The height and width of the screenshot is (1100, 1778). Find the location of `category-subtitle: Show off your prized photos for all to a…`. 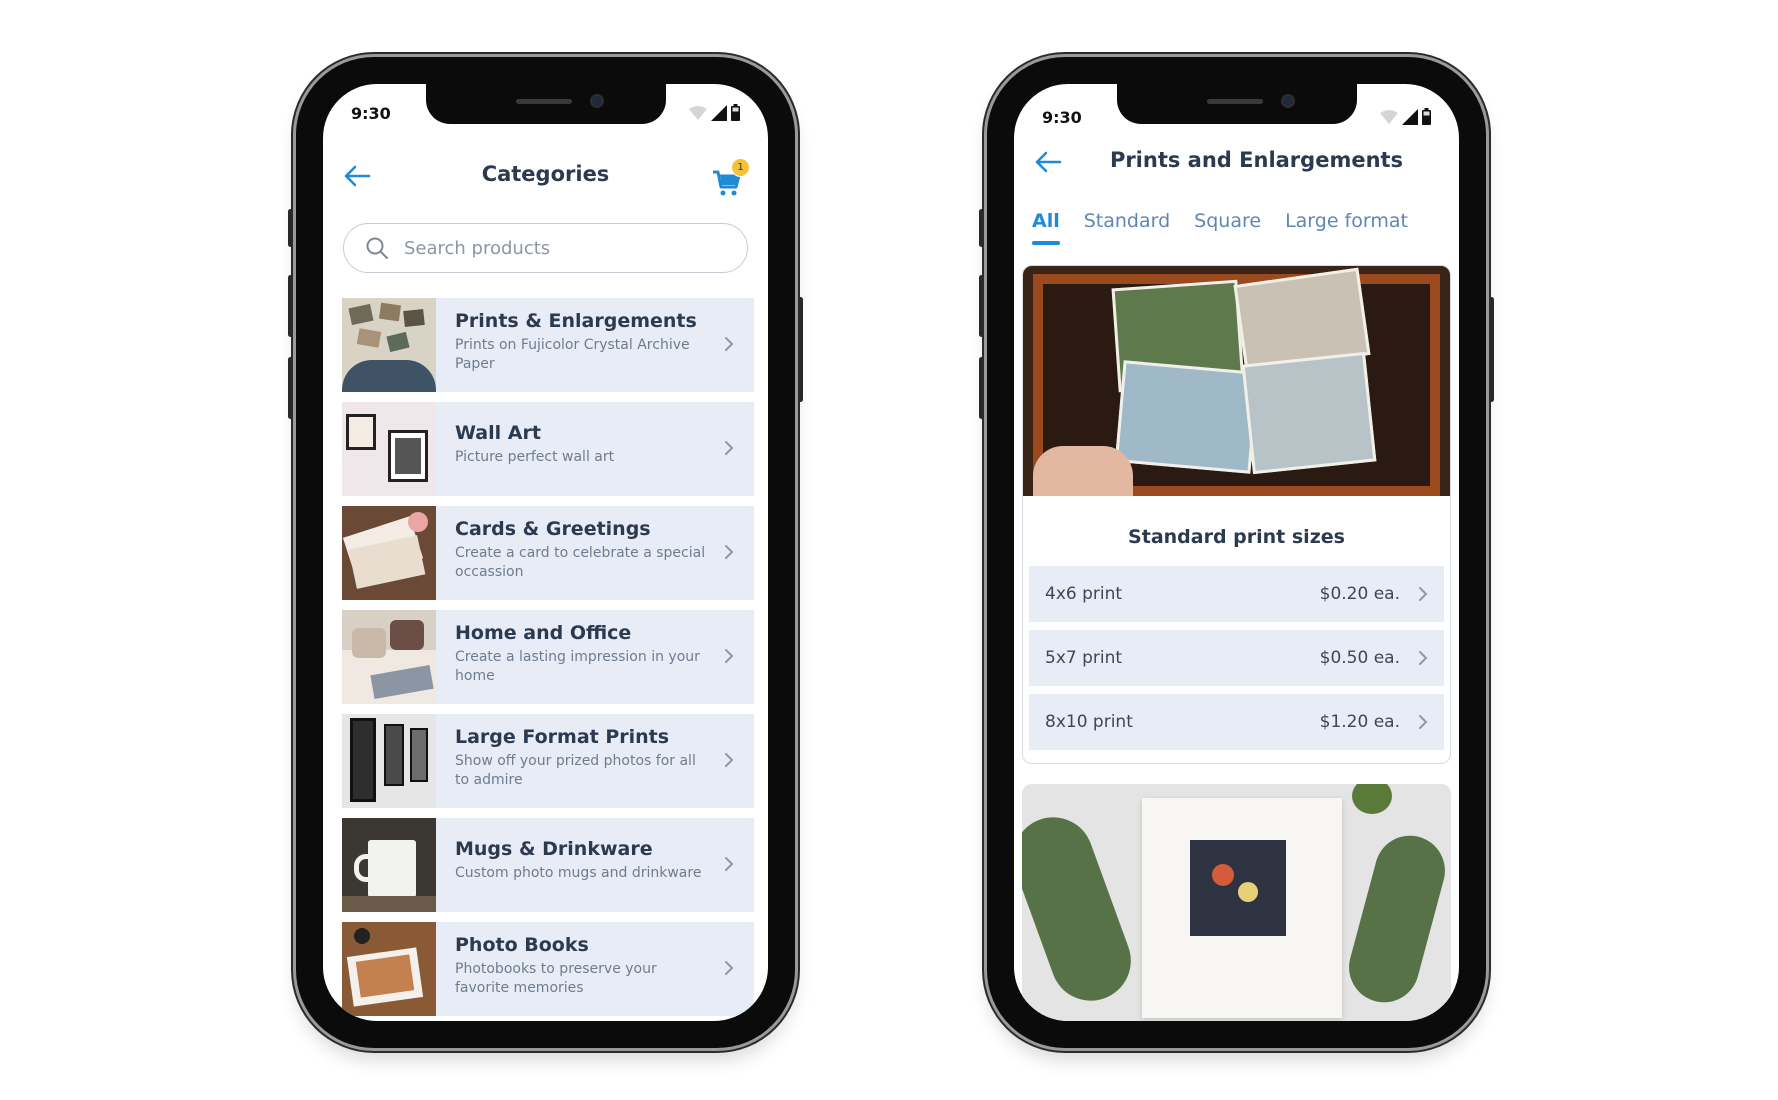

category-subtitle: Show off your prized photos for all to a… is located at coordinates (575, 770).